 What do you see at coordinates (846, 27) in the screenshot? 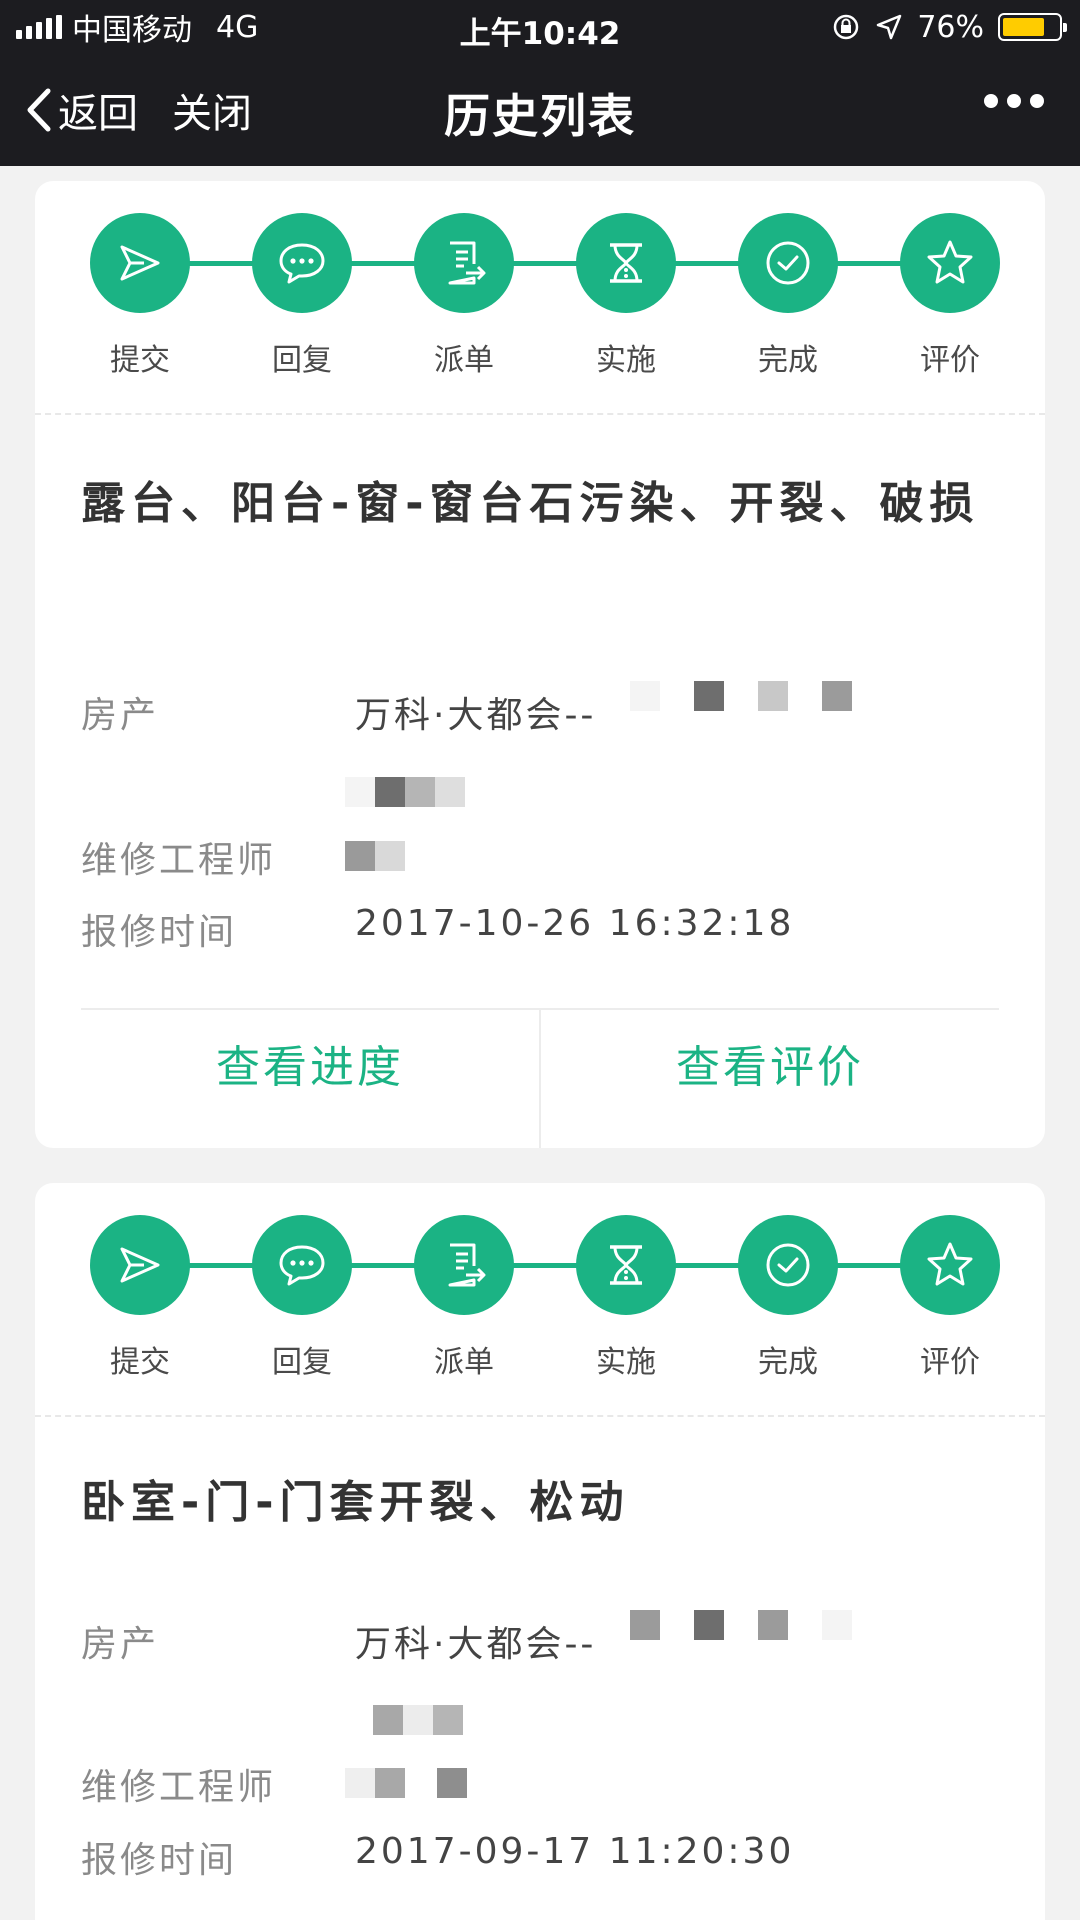
I see `rotation-lock-icon` at bounding box center [846, 27].